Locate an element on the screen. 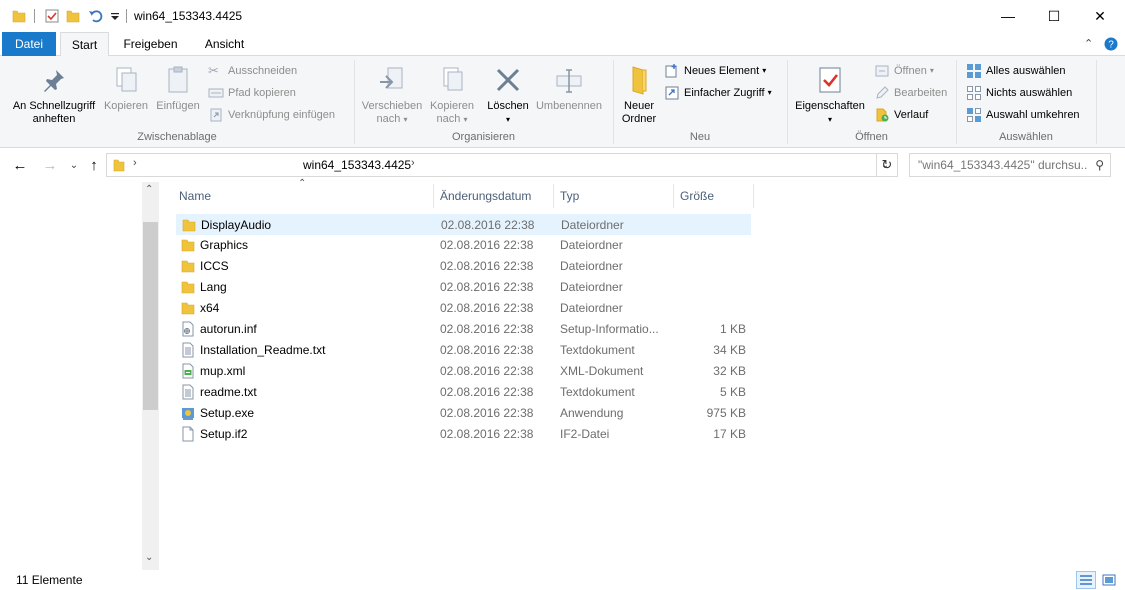 Image resolution: width=1125 pixels, height=590 pixels. search-box: ⚲ is located at coordinates (1010, 165).